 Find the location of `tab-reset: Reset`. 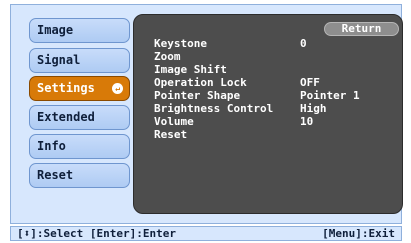

tab-reset: Reset is located at coordinates (79, 175).